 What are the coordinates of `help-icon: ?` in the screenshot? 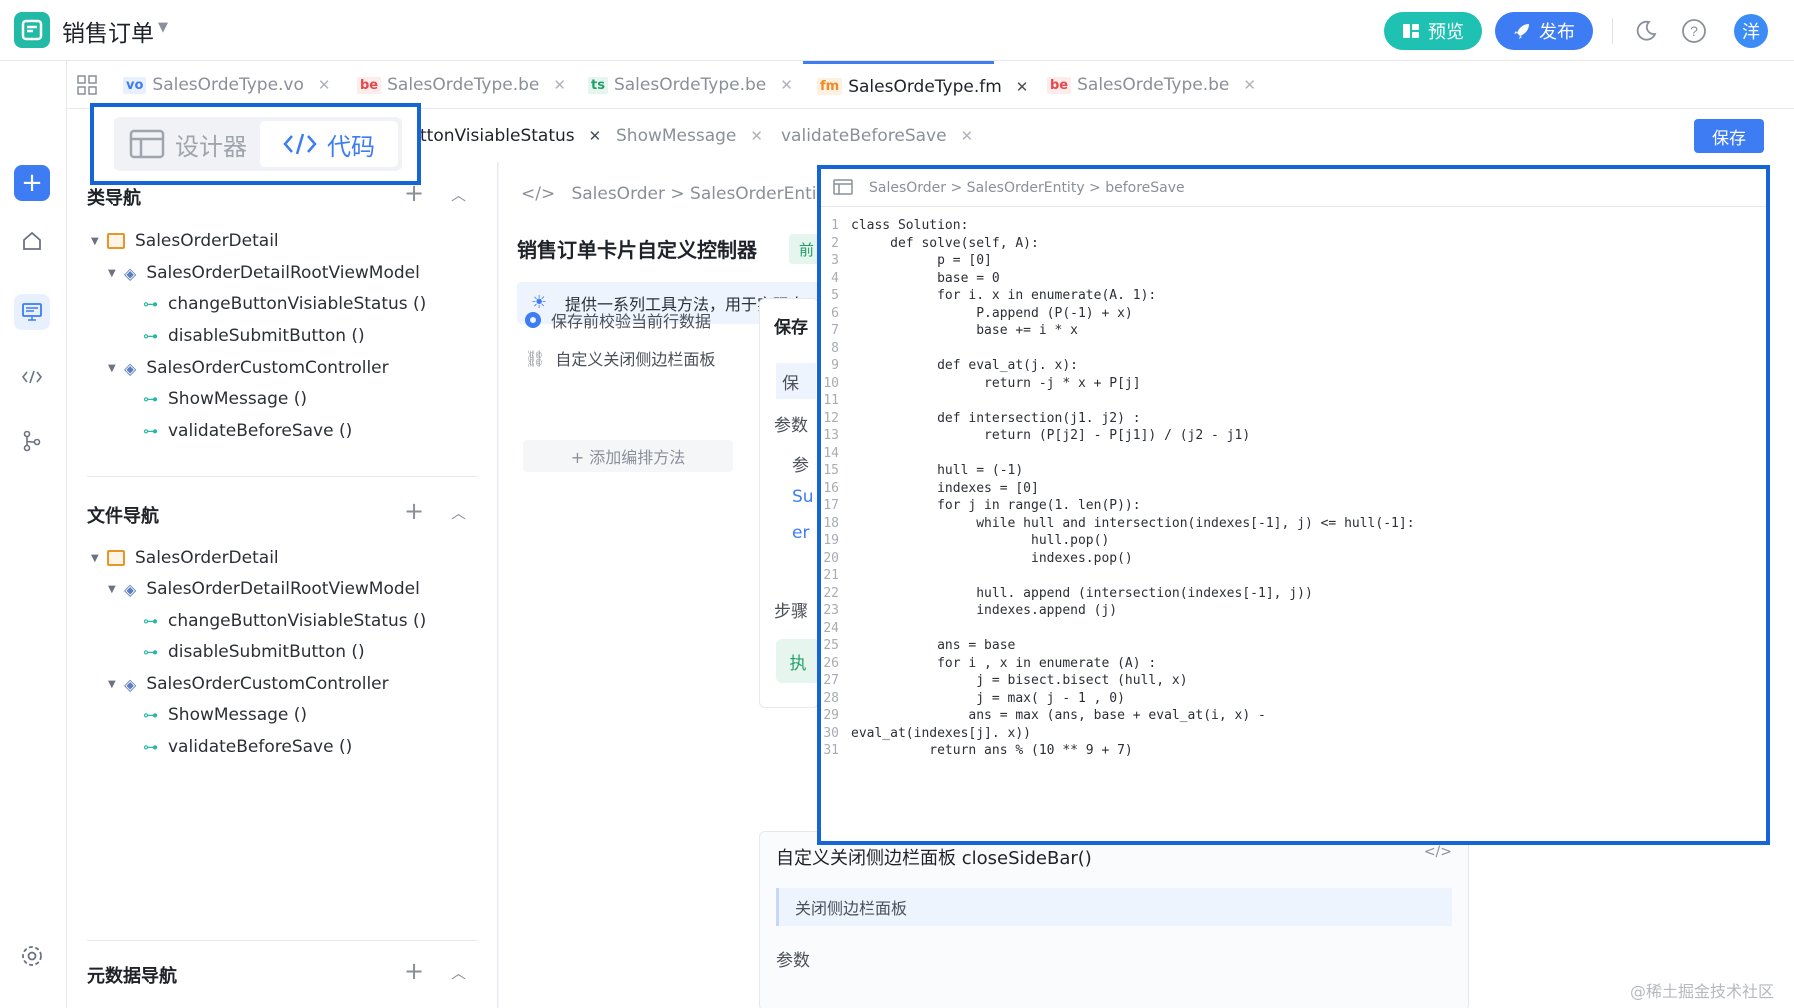 It's located at (1694, 31).